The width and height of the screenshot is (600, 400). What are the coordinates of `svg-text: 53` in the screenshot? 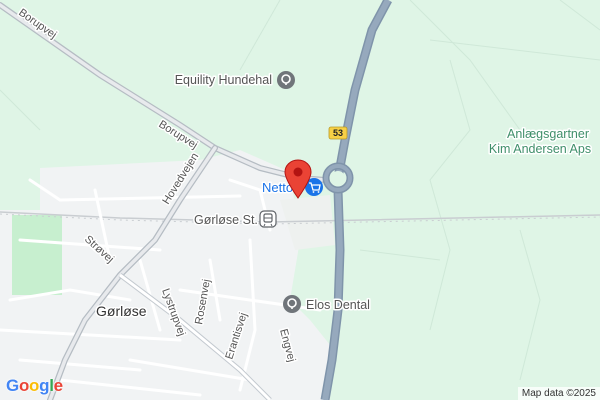 It's located at (338, 133).